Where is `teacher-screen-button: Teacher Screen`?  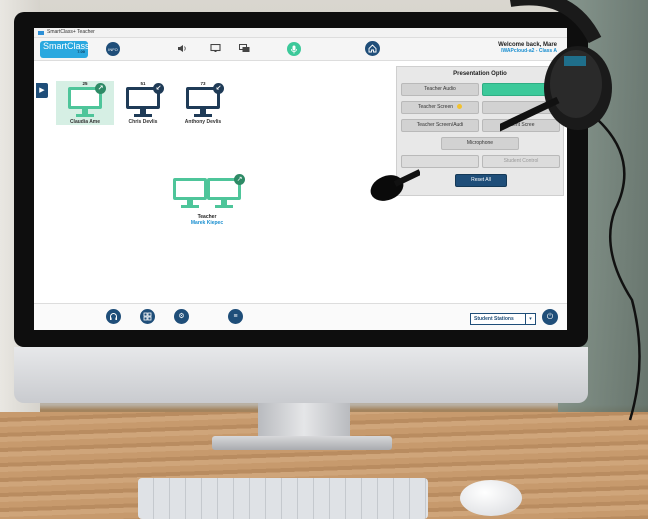 teacher-screen-button: Teacher Screen is located at coordinates (440, 107).